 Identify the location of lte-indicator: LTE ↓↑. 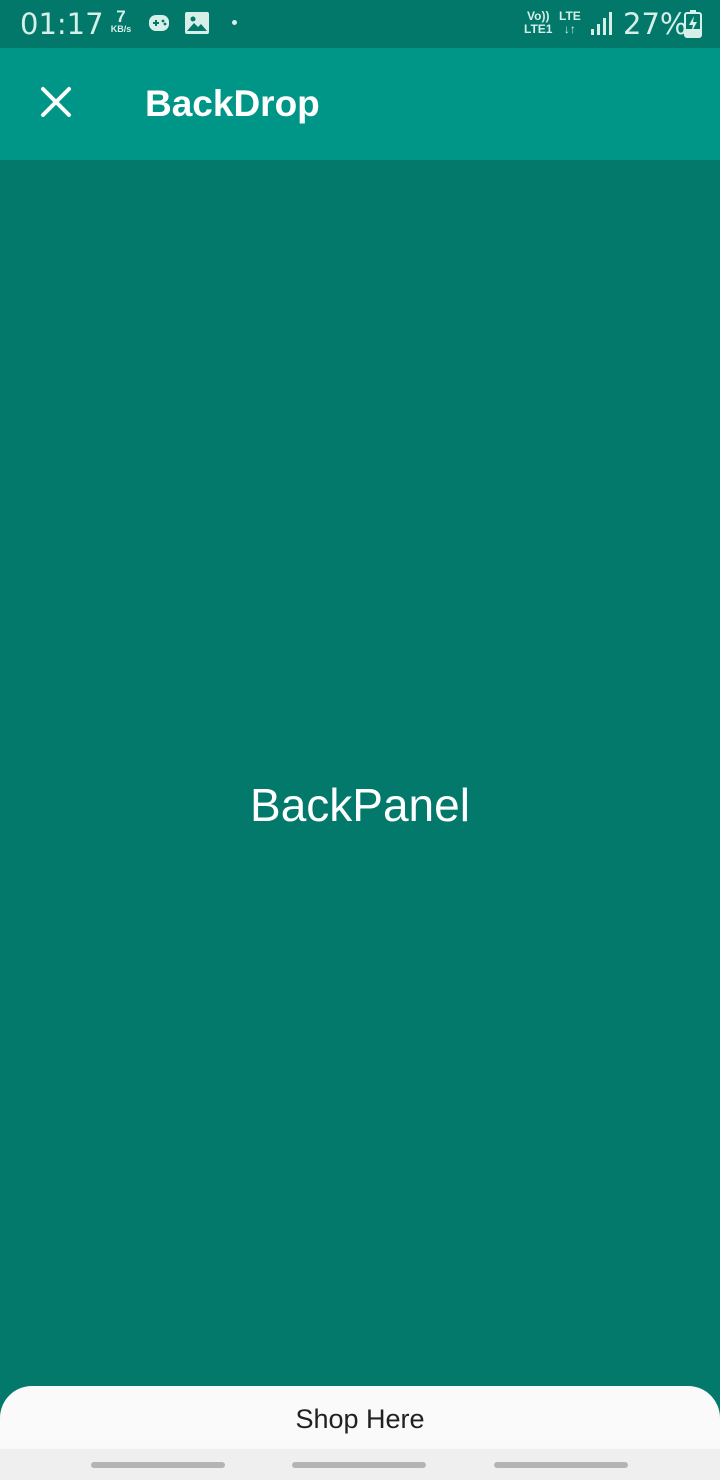
(570, 23).